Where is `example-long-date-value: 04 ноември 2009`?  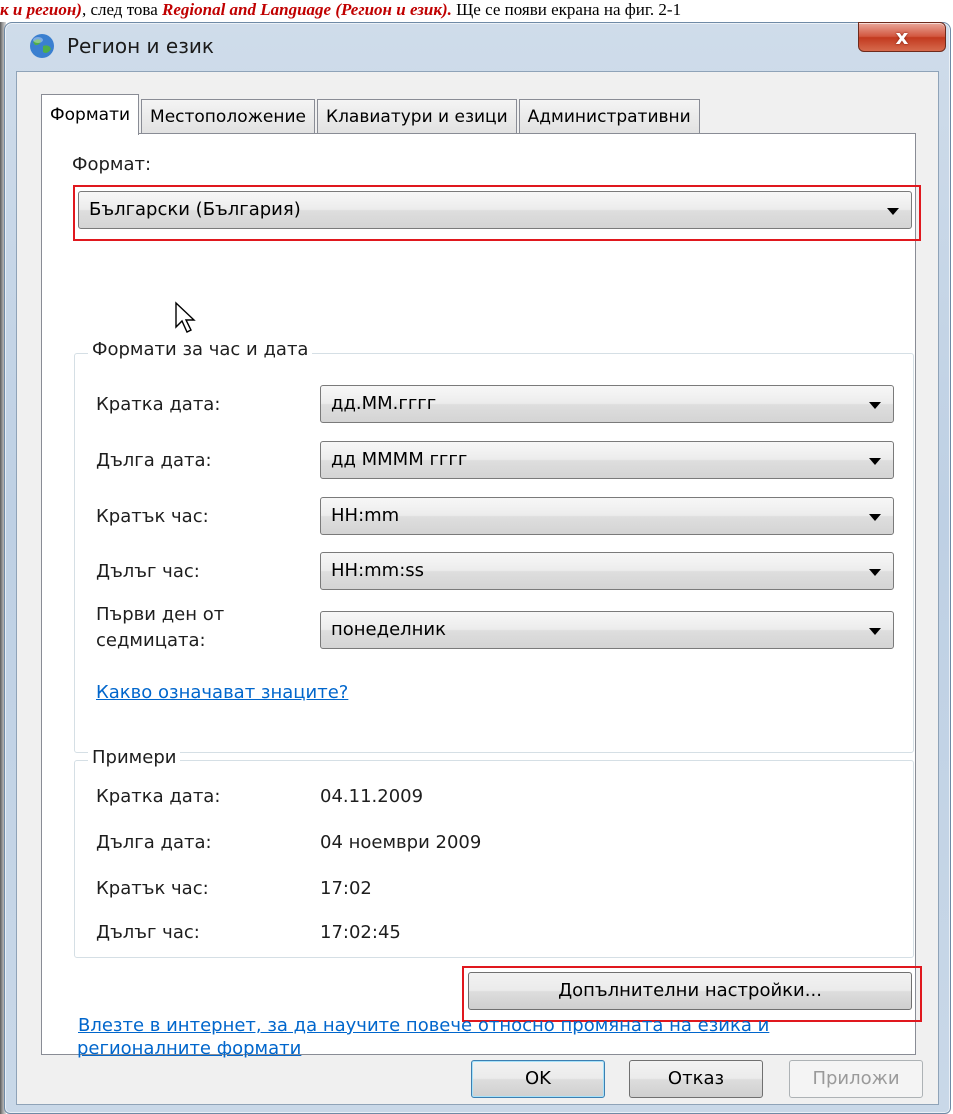 example-long-date-value: 04 ноември 2009 is located at coordinates (401, 842).